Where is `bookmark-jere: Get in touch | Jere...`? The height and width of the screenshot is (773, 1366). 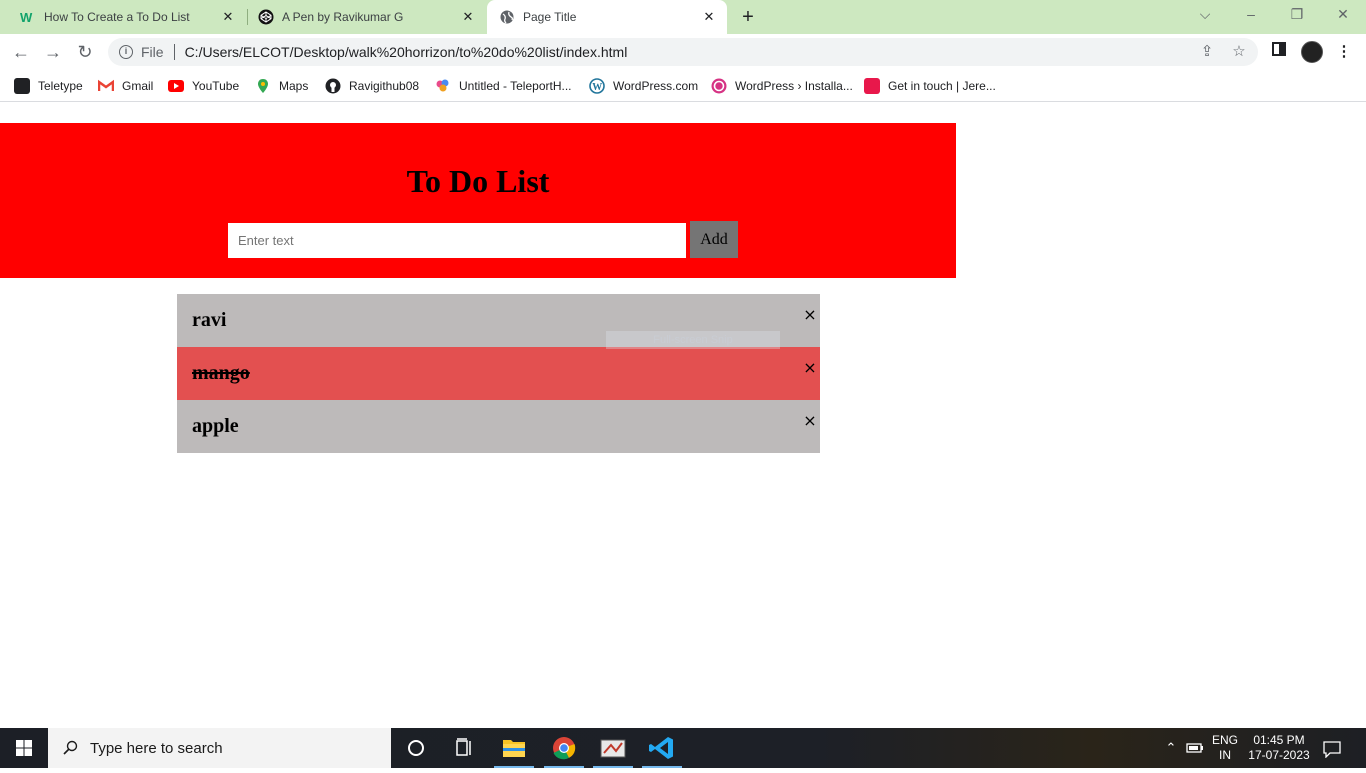
bookmark-jere: Get in touch | Jere... is located at coordinates (930, 86).